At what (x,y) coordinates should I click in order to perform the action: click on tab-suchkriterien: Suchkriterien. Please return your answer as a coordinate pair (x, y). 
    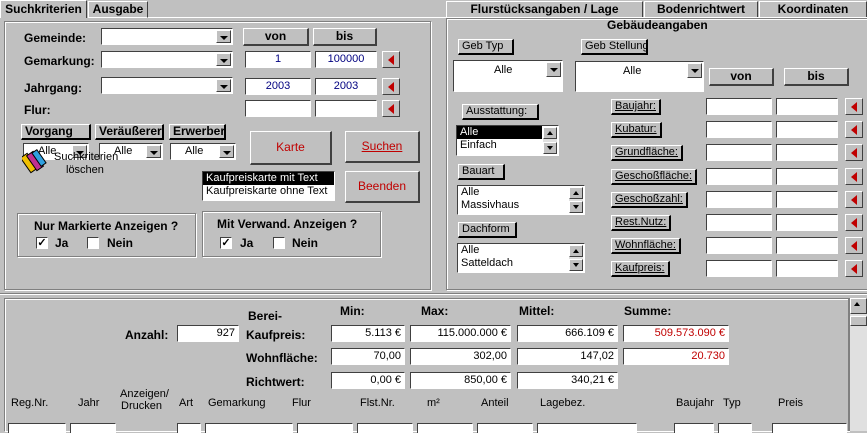
    Looking at the image, I should click on (43, 9).